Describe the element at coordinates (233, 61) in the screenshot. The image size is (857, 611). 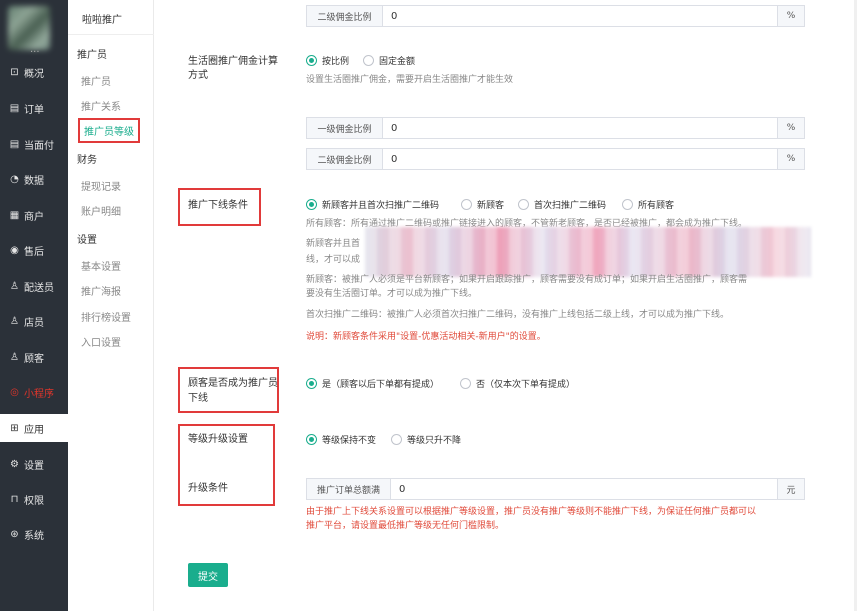
I see `life-circle-label-line1: 生活圈推广佣金计算` at that location.